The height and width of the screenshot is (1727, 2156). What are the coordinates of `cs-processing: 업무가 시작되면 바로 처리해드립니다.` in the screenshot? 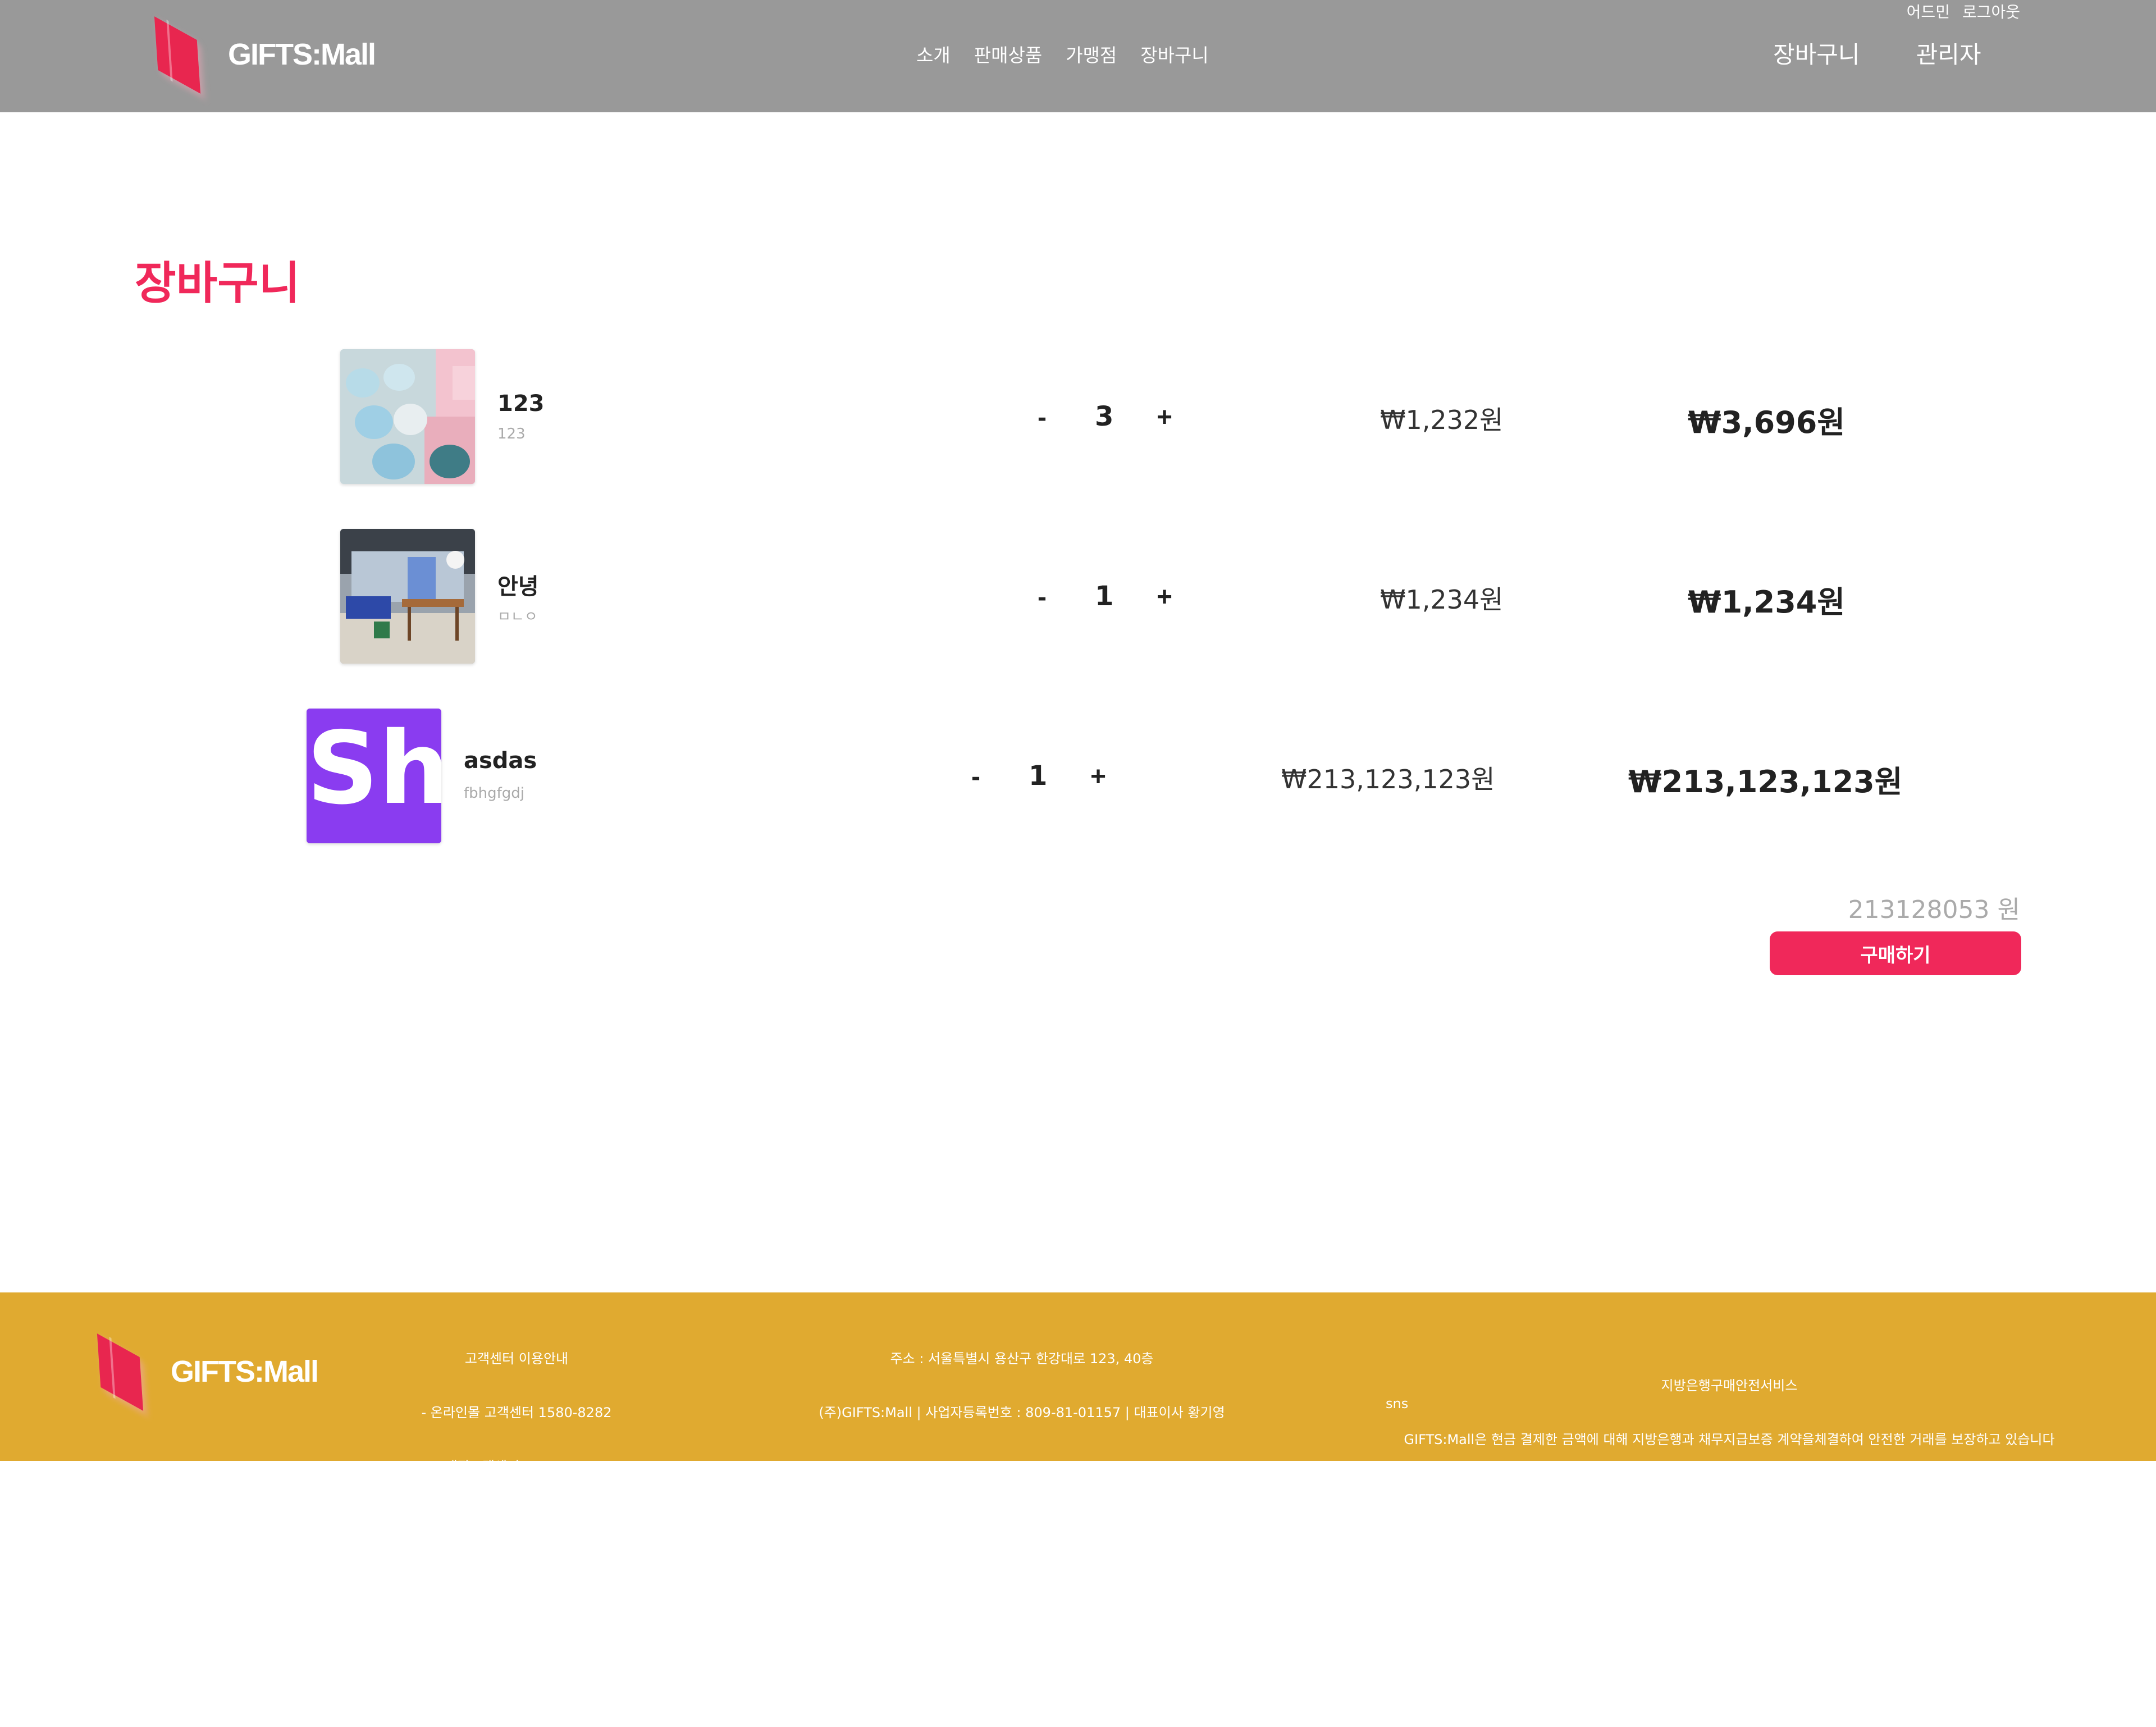 It's located at (516, 1682).